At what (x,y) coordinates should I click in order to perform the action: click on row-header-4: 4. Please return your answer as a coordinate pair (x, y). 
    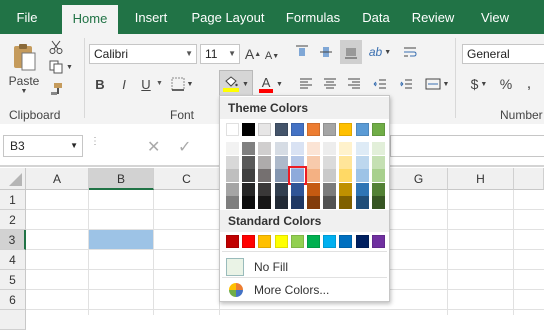
    Looking at the image, I should click on (13, 260).